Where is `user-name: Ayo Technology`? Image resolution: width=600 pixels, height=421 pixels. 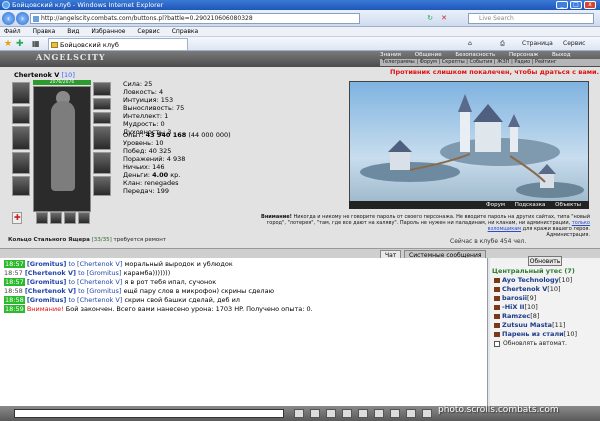 user-name: Ayo Technology is located at coordinates (530, 280).